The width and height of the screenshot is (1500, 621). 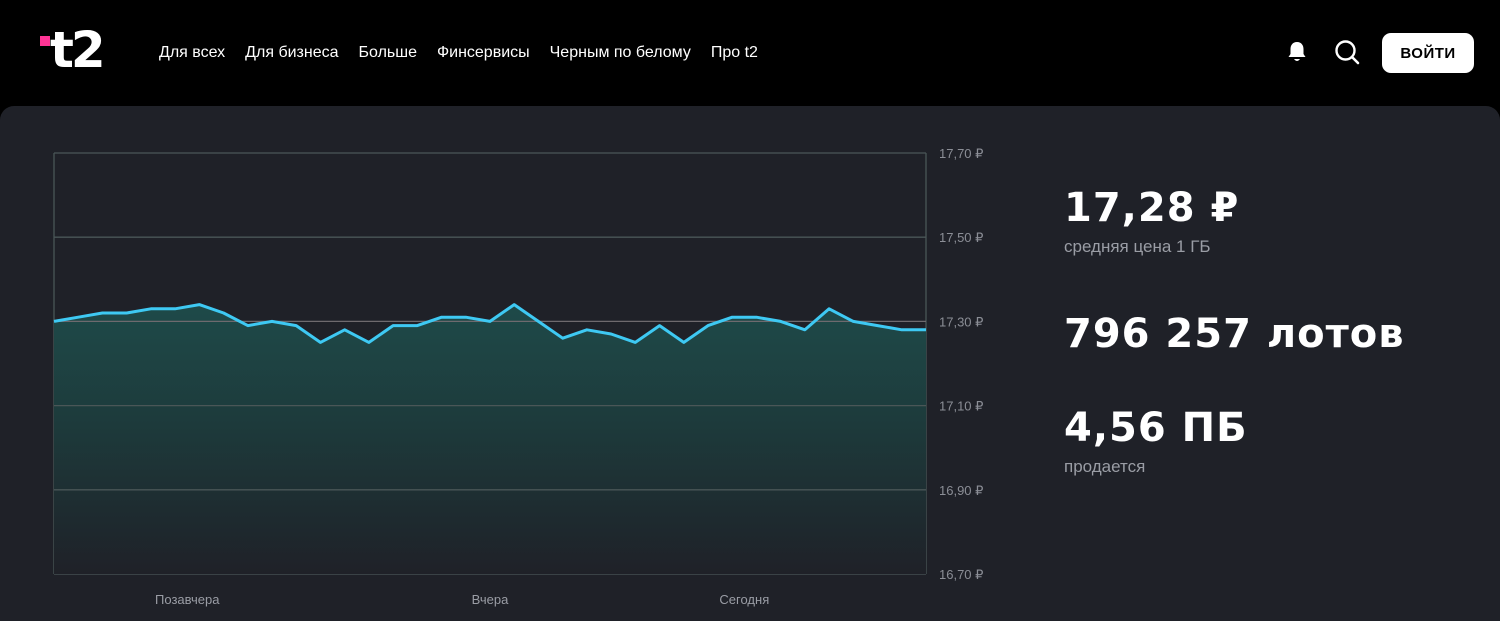 What do you see at coordinates (961, 153) in the screenshot?
I see `y-tick-label: 17,70 ₽` at bounding box center [961, 153].